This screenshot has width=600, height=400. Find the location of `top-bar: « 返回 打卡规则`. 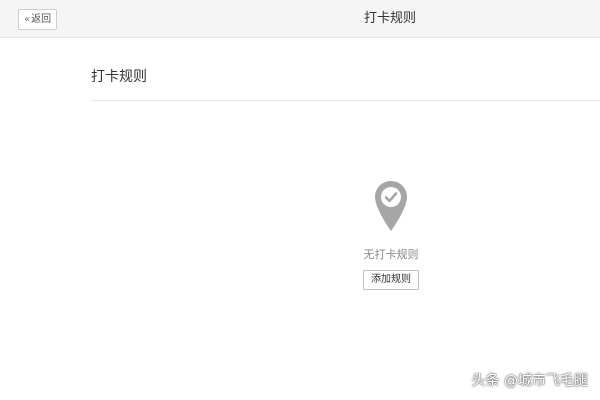

top-bar: « 返回 打卡规则 is located at coordinates (300, 19).